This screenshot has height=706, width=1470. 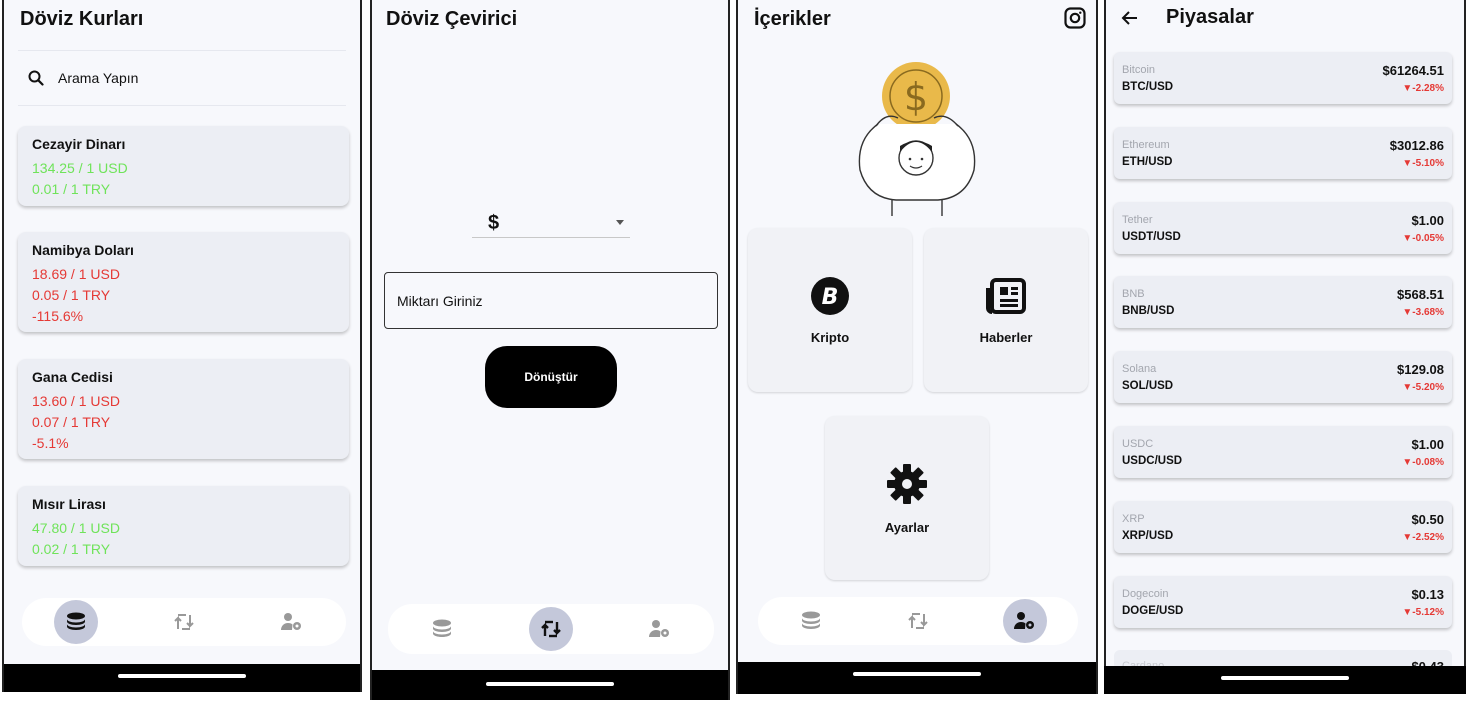 What do you see at coordinates (69, 504) in the screenshot?
I see `currency-name: Mısır Lirası` at bounding box center [69, 504].